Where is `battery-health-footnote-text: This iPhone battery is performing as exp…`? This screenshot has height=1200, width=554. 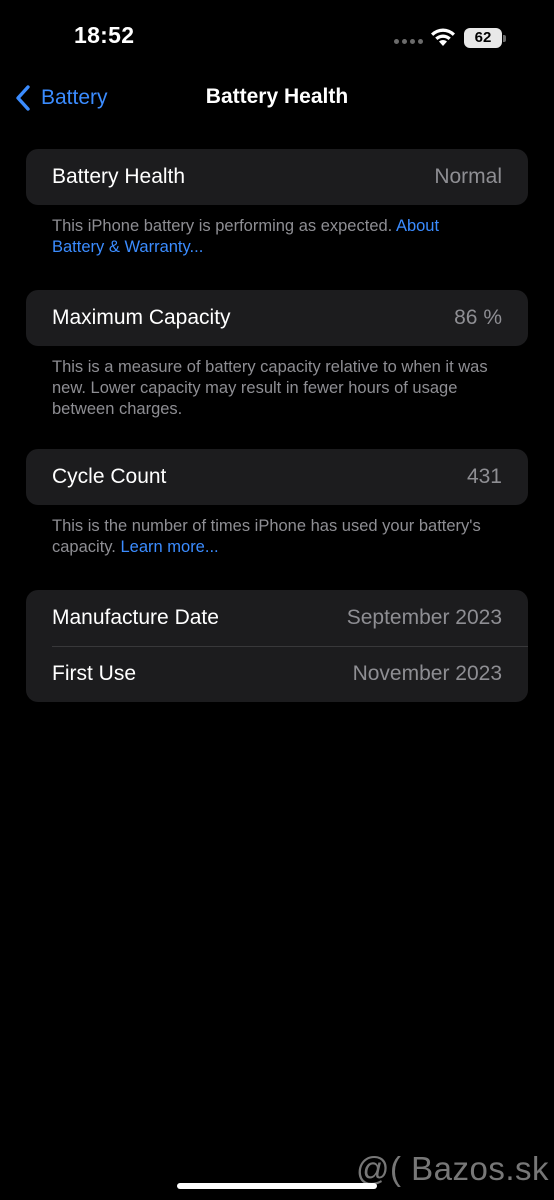 battery-health-footnote-text: This iPhone battery is performing as exp… is located at coordinates (224, 226).